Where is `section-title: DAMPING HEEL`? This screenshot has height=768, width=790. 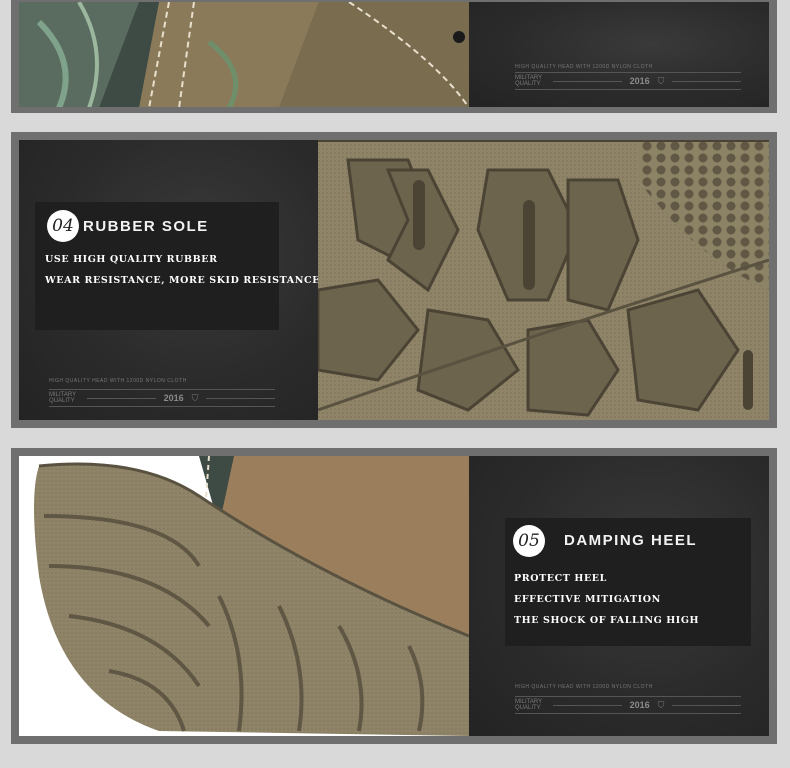 section-title: DAMPING HEEL is located at coordinates (631, 540).